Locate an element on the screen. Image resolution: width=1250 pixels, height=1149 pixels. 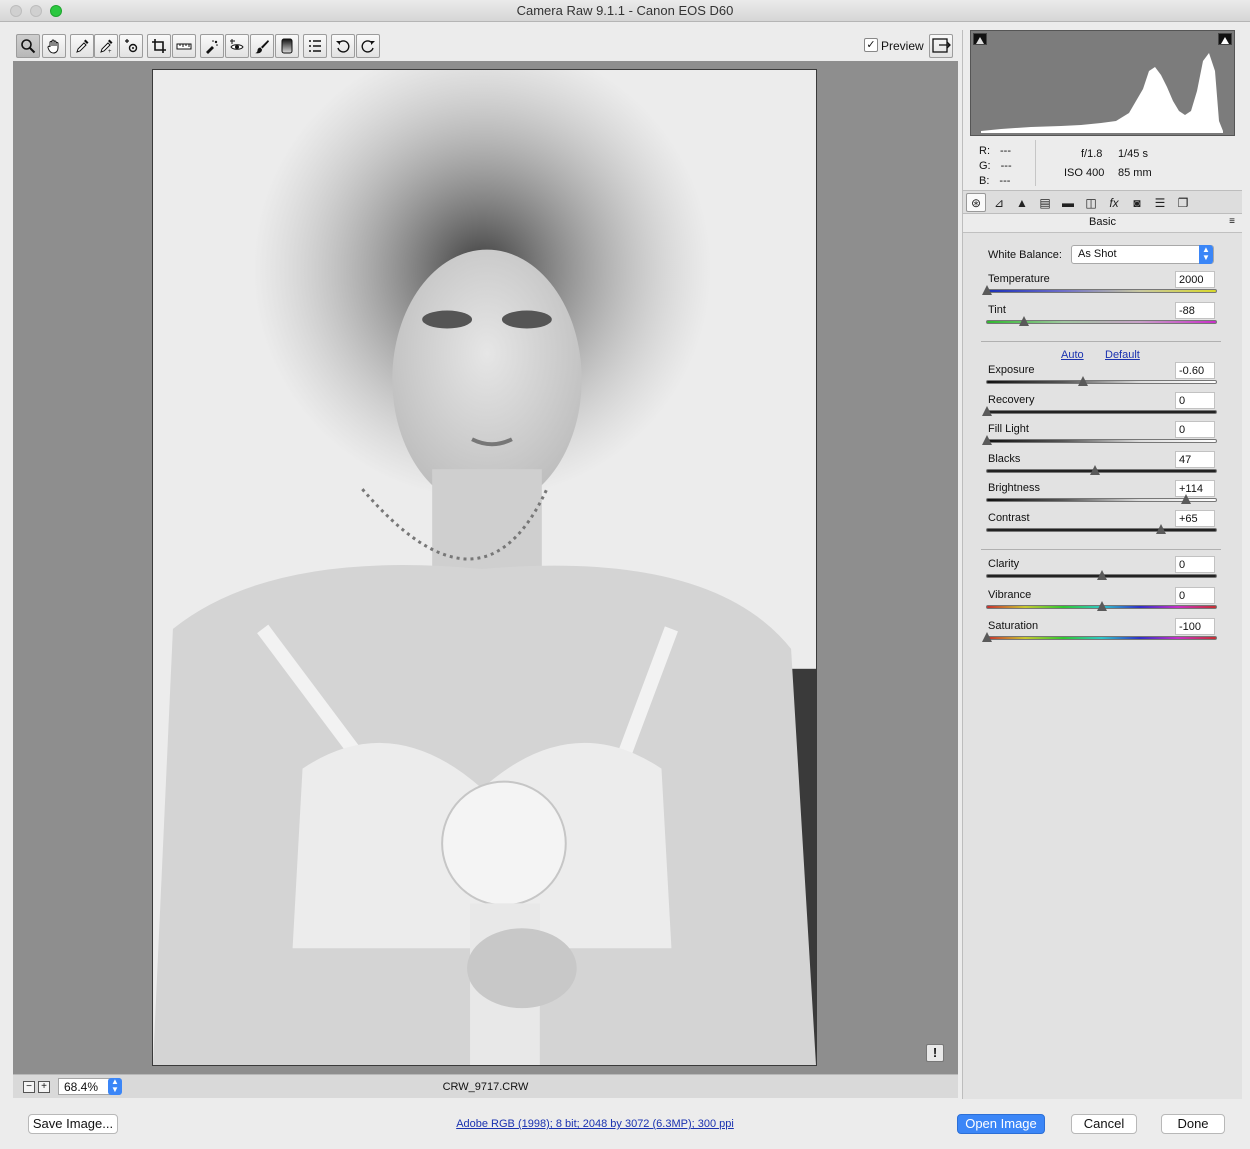
targeted-adjustment-tool-button is located at coordinates (131, 46).